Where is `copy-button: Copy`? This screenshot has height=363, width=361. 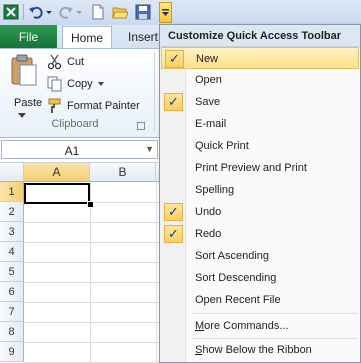
copy-button: Copy is located at coordinates (75, 84).